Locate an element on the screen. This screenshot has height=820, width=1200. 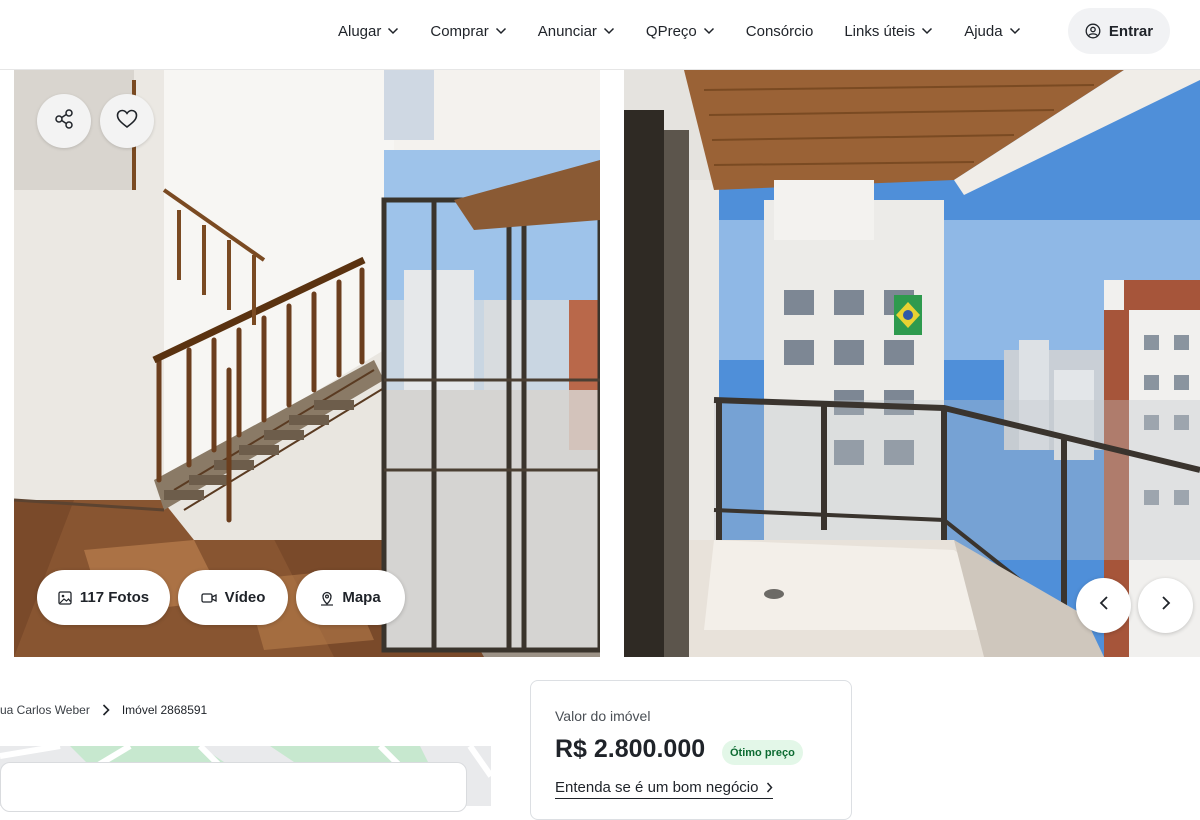
nav-label: Anunciar is located at coordinates (567, 31).